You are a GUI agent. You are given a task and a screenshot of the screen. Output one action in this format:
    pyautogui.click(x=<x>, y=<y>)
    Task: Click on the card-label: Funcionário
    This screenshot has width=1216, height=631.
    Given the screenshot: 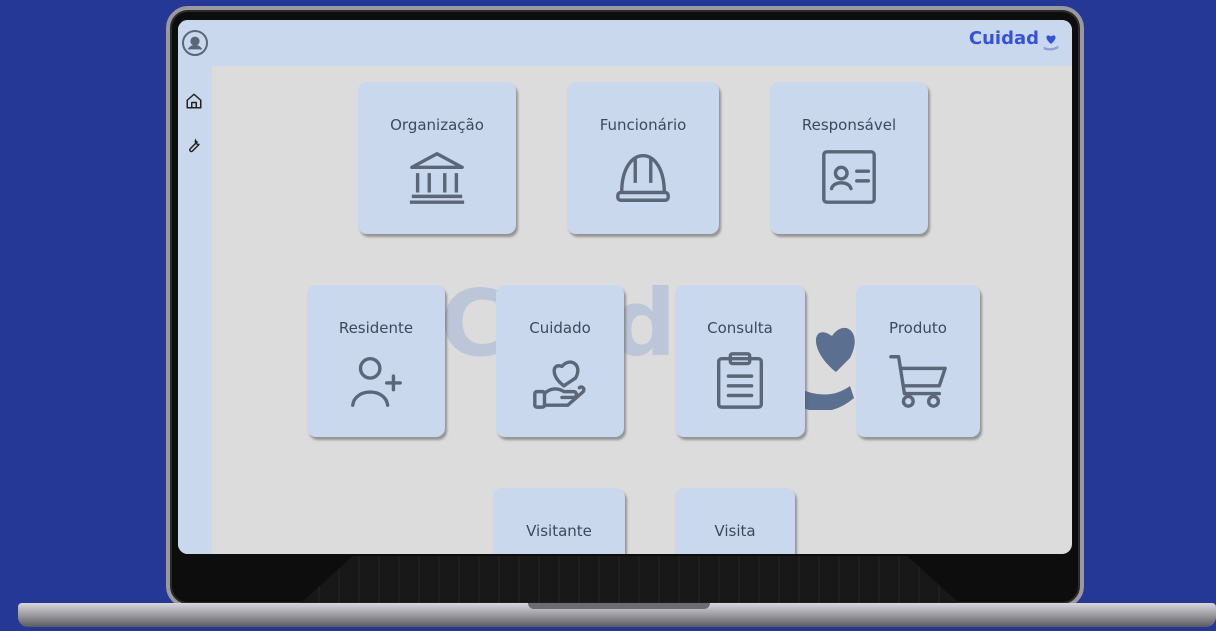 What is the action you would take?
    pyautogui.click(x=643, y=125)
    